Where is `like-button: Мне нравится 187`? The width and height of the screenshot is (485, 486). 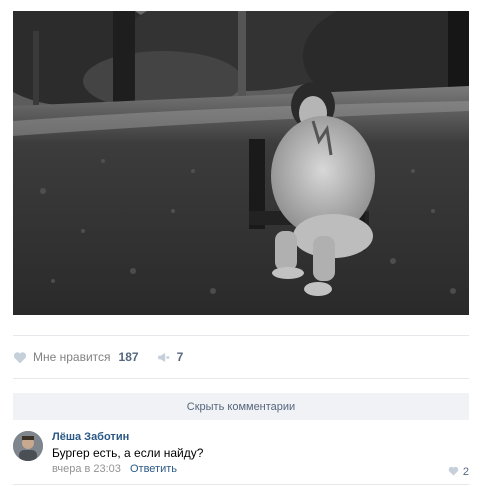
like-button: Мне нравится 187 is located at coordinates (76, 357).